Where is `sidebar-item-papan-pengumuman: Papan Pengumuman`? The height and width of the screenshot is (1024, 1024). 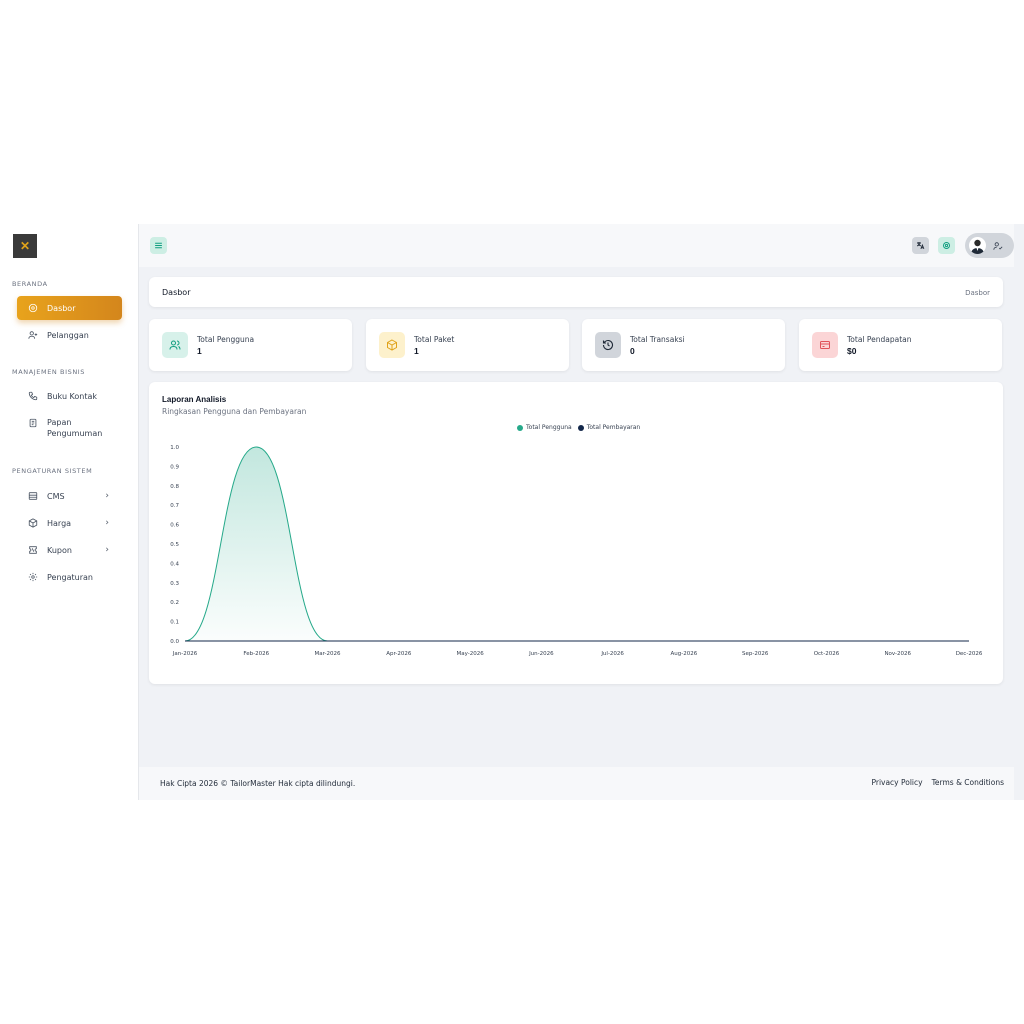
sidebar-item-papan-pengumuman: Papan Pengumuman is located at coordinates (69, 427).